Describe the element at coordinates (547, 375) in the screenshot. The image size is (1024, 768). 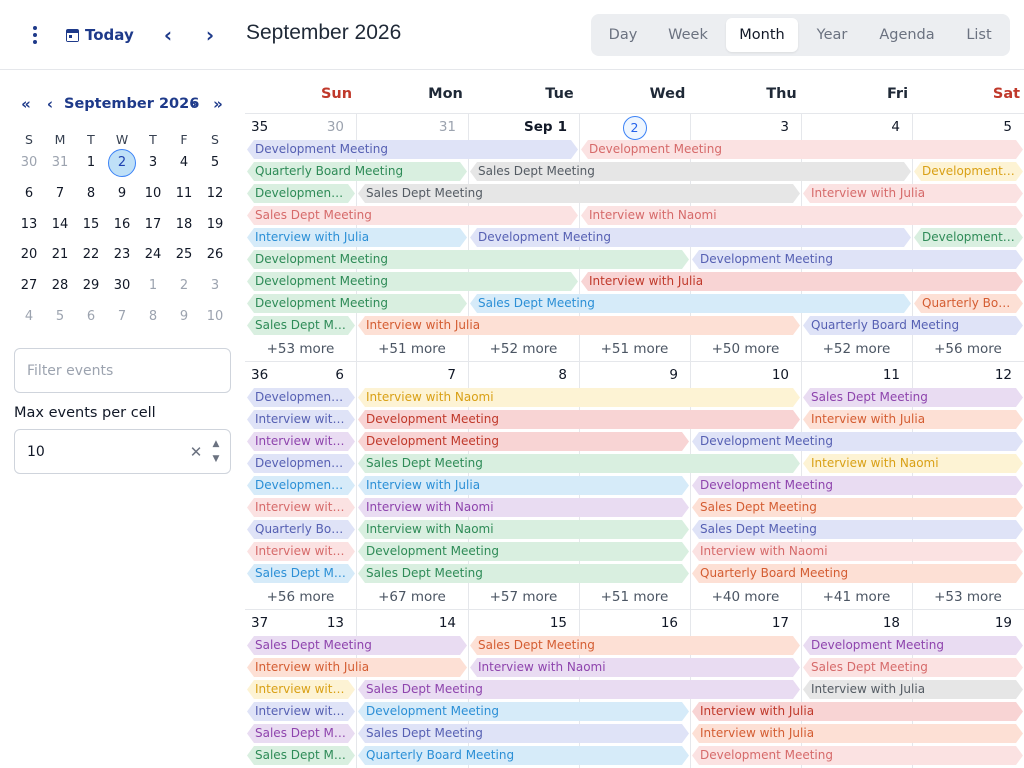
I see `day-number: 8` at that location.